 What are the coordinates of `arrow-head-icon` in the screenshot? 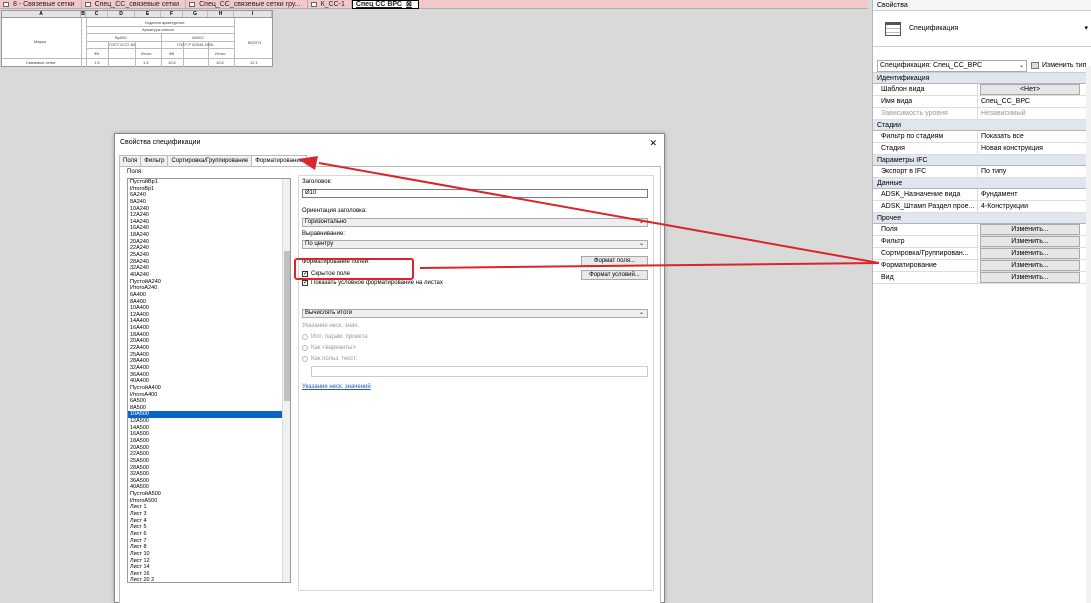 It's located at (308, 163).